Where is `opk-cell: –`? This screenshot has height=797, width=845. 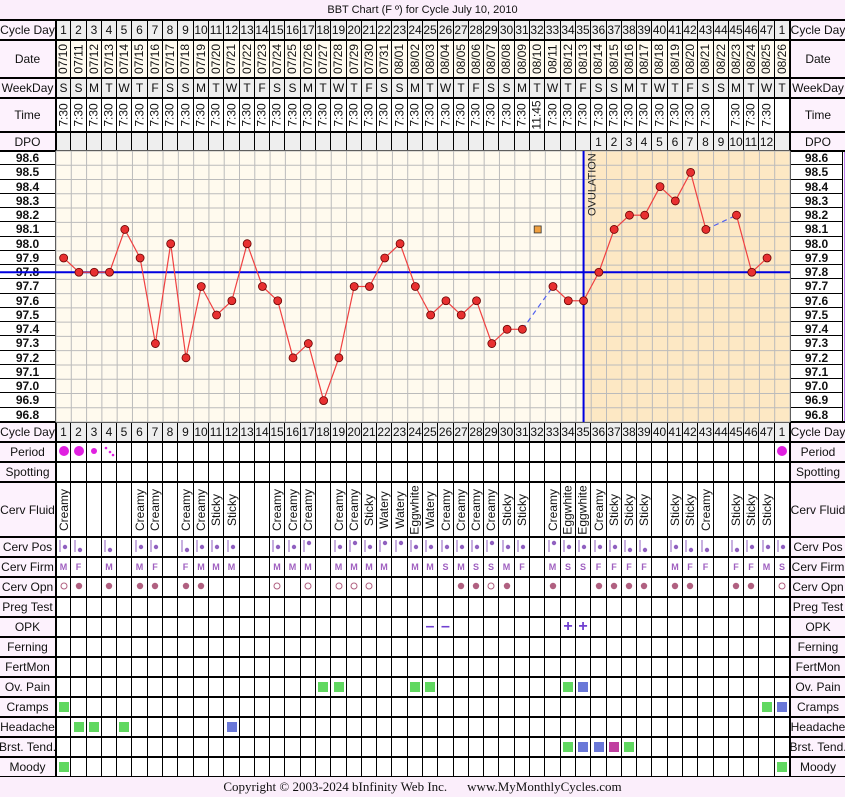 opk-cell: – is located at coordinates (430, 627).